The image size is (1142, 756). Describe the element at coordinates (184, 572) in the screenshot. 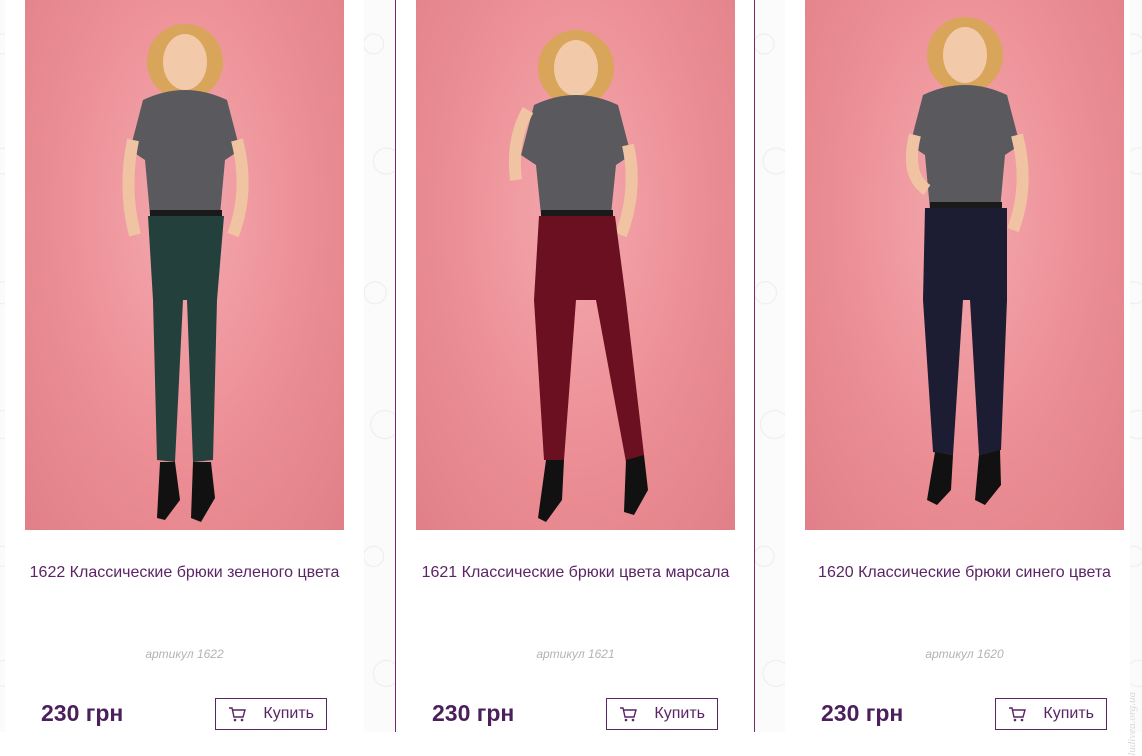

I see `product-title: 1622 Классические брюки зеленого цвета` at that location.